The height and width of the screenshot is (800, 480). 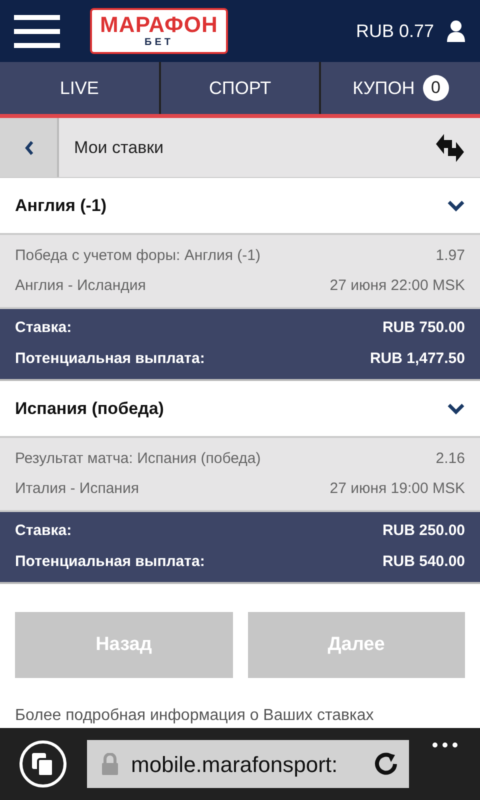 I want to click on logo-text: МАРАФОН, so click(x=159, y=25).